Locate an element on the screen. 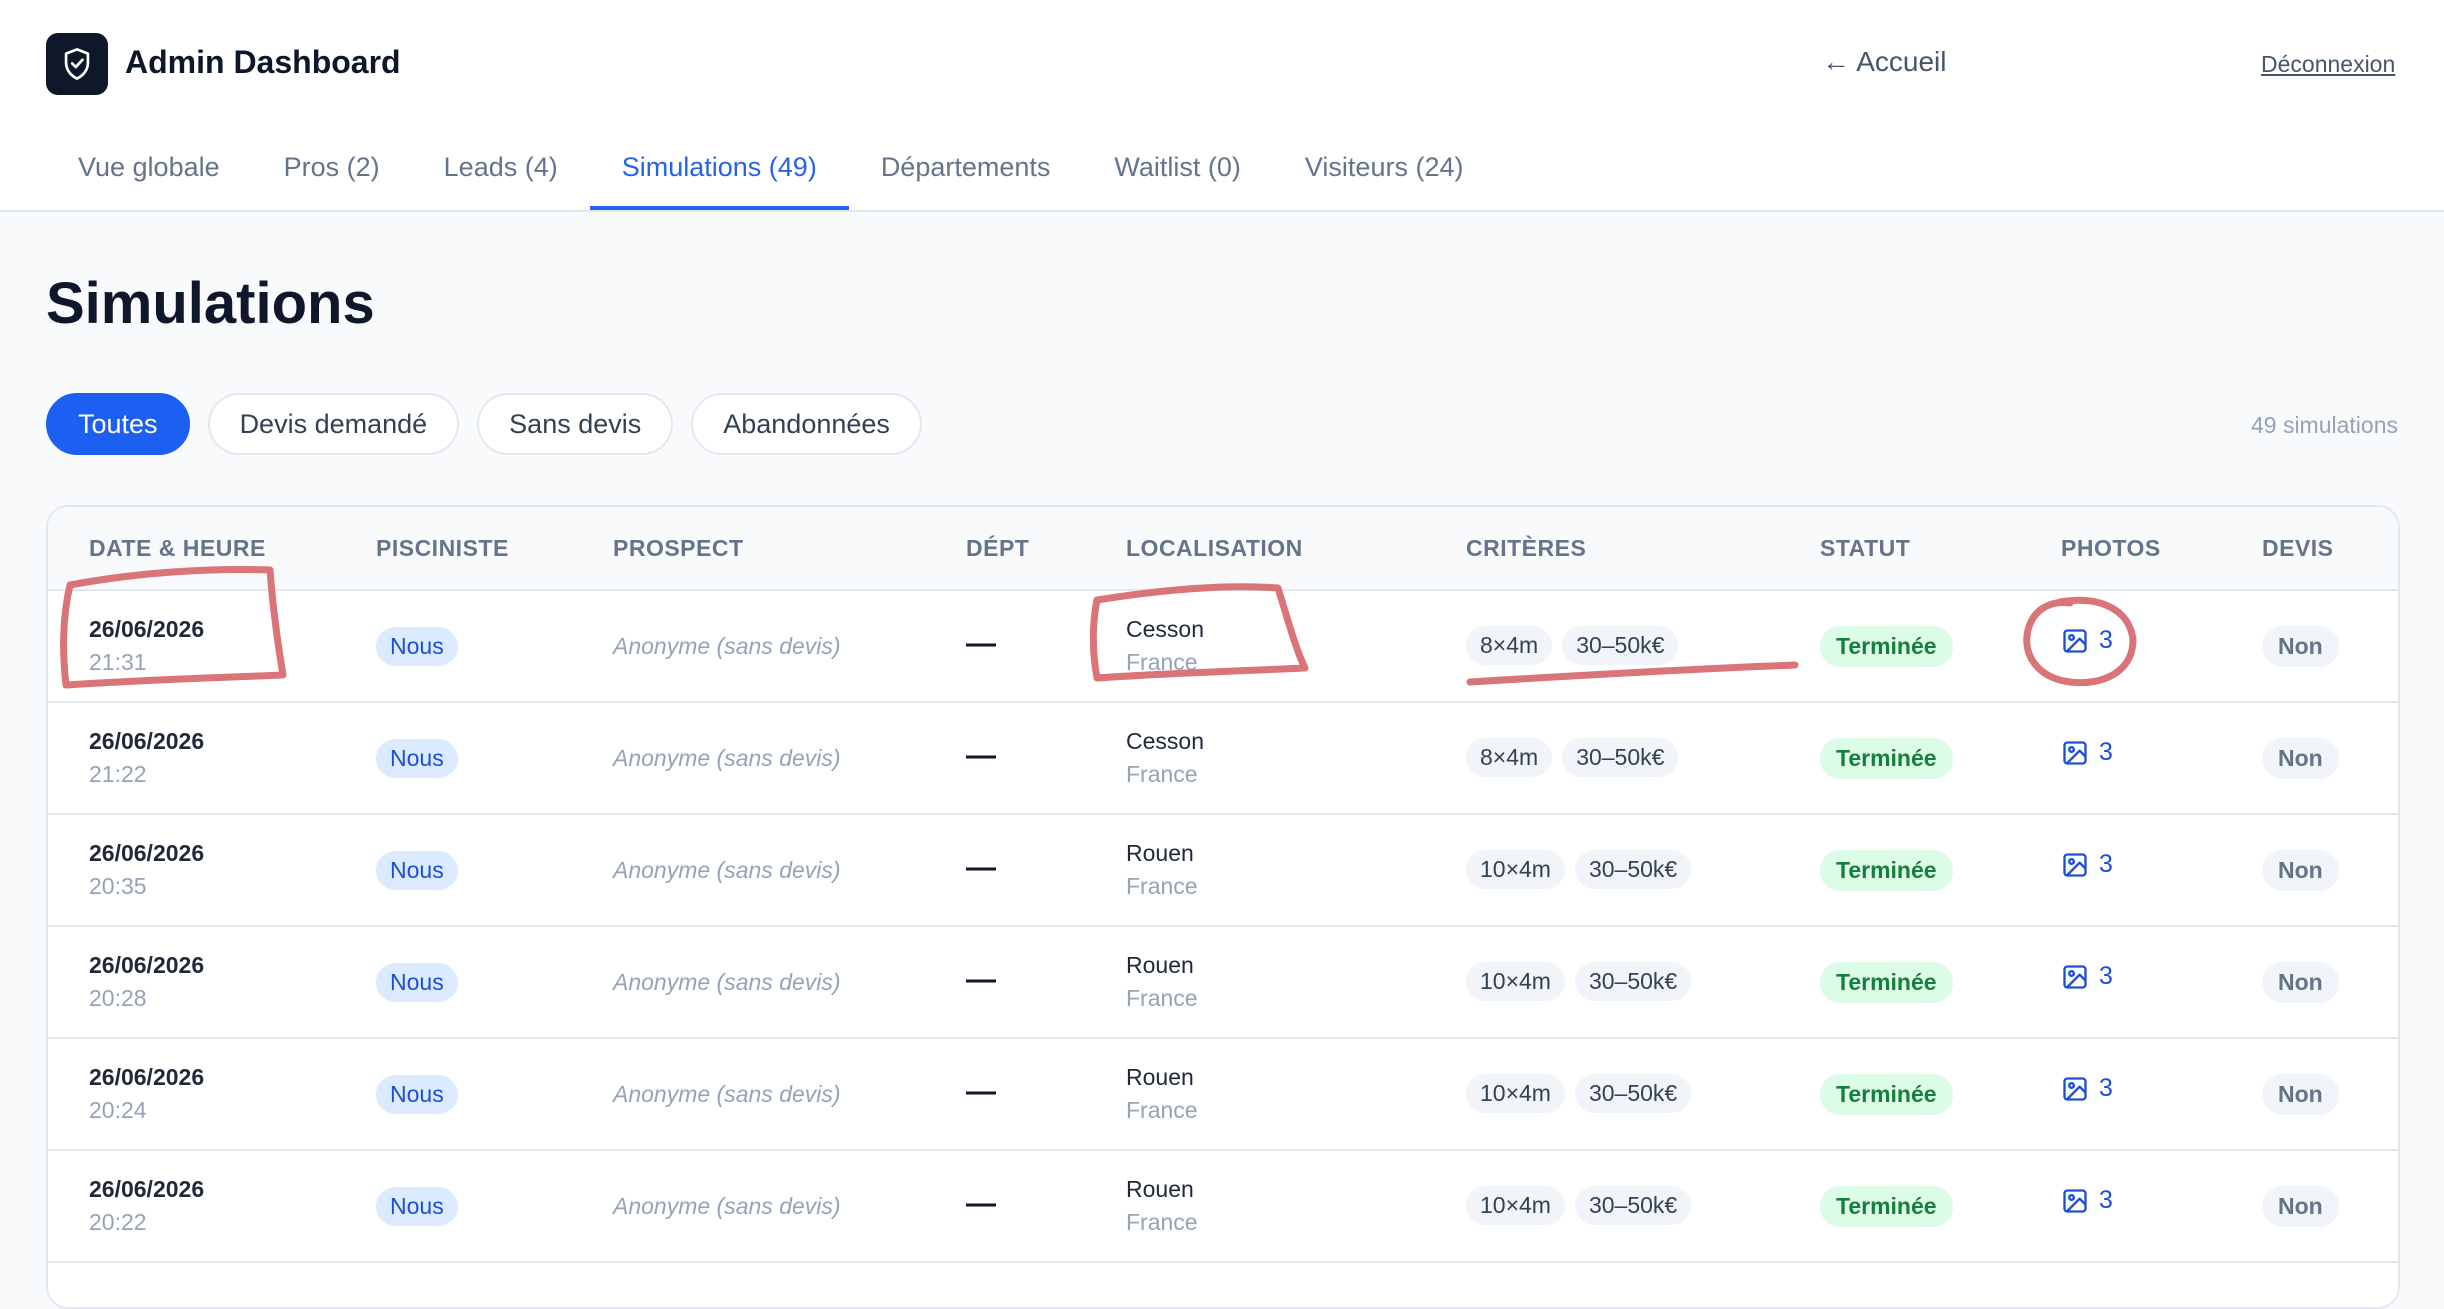  city-text: Cesson is located at coordinates (1165, 629).